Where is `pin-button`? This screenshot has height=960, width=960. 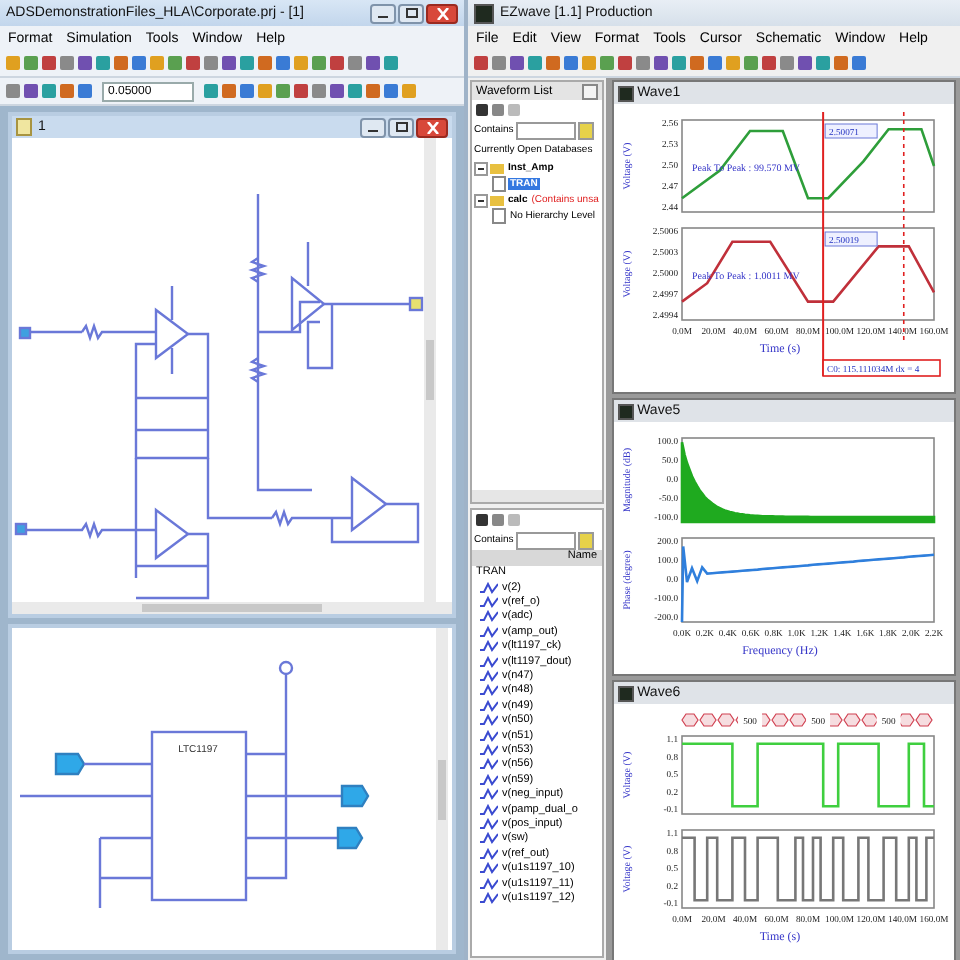 pin-button is located at coordinates (589, 91).